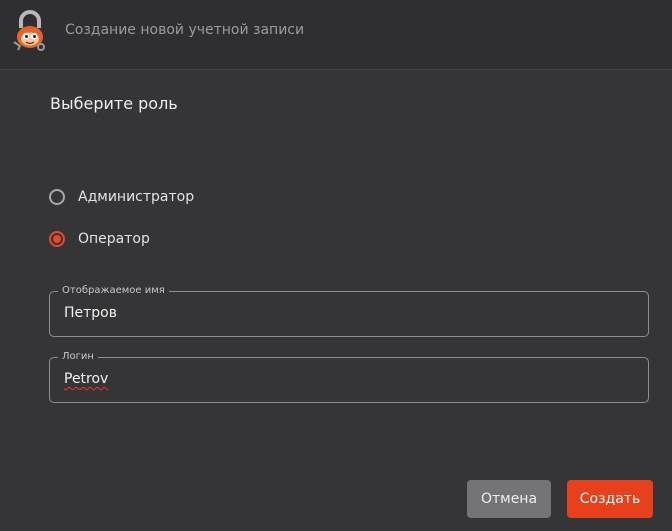  I want to click on display-name-label: Отображаемое имя, so click(113, 291).